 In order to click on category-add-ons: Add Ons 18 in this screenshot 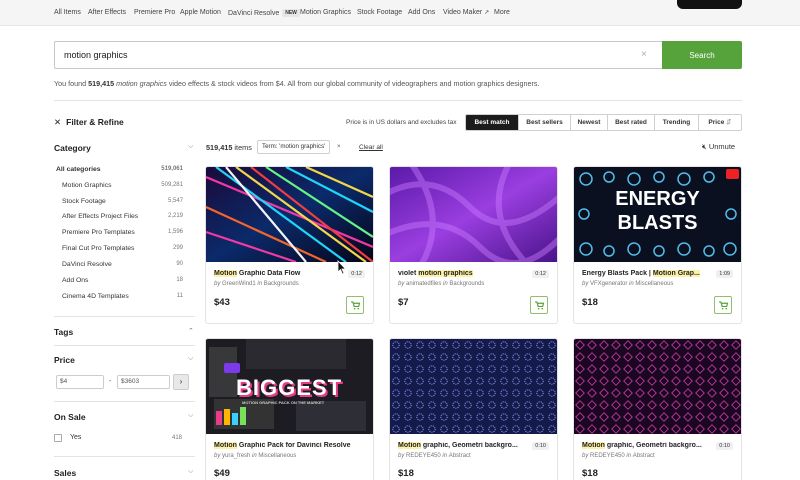, I will do `click(122, 280)`.